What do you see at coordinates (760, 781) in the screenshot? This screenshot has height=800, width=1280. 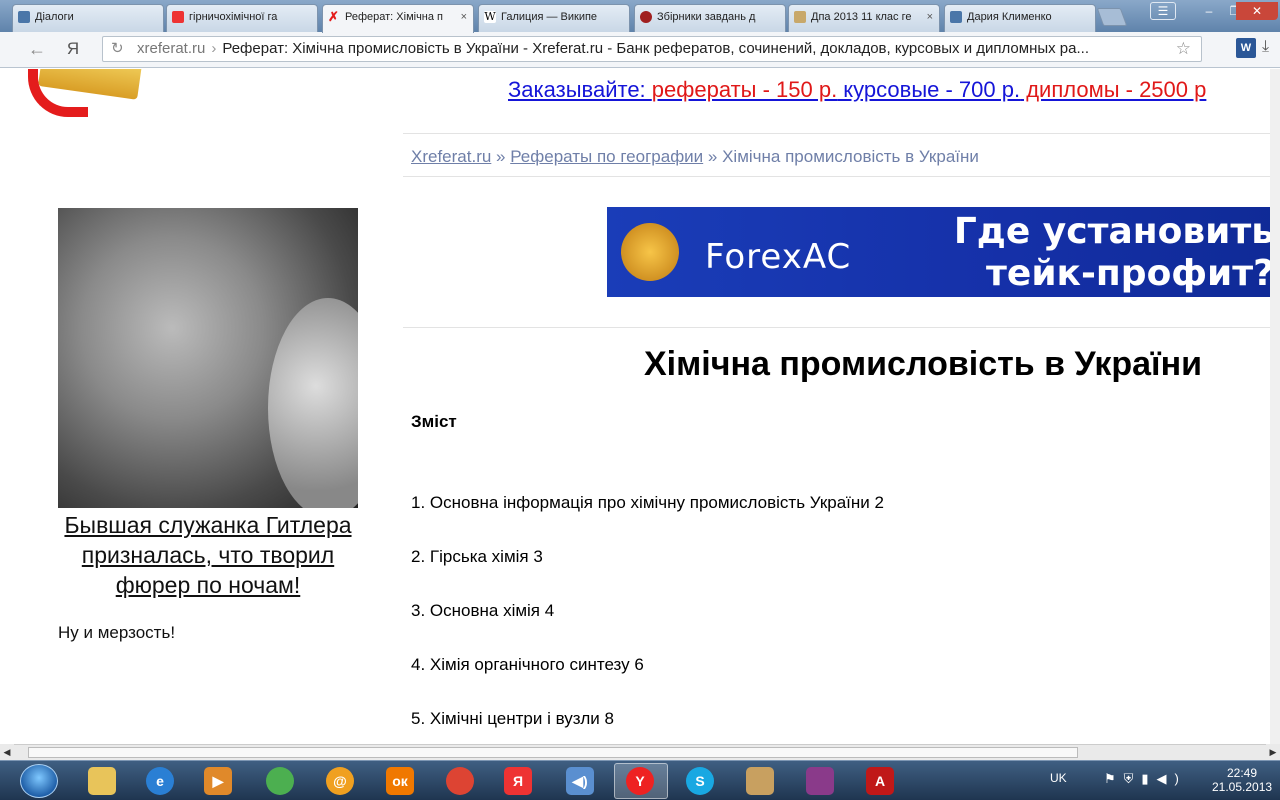 I see `paint-icon` at bounding box center [760, 781].